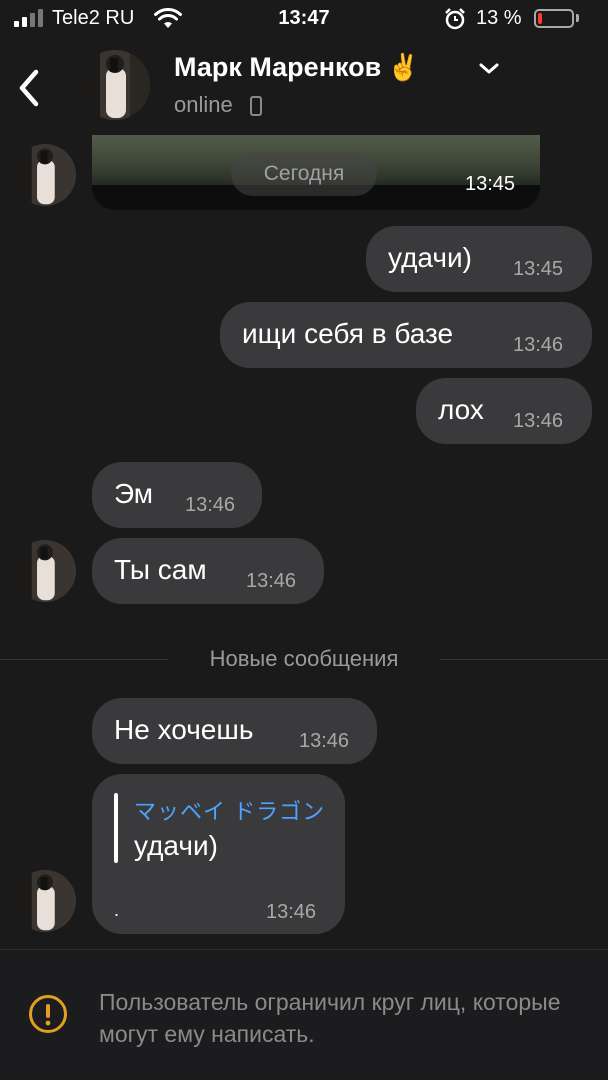  Describe the element at coordinates (278, 67) in the screenshot. I see `contact-name: Марк Маренков` at that location.